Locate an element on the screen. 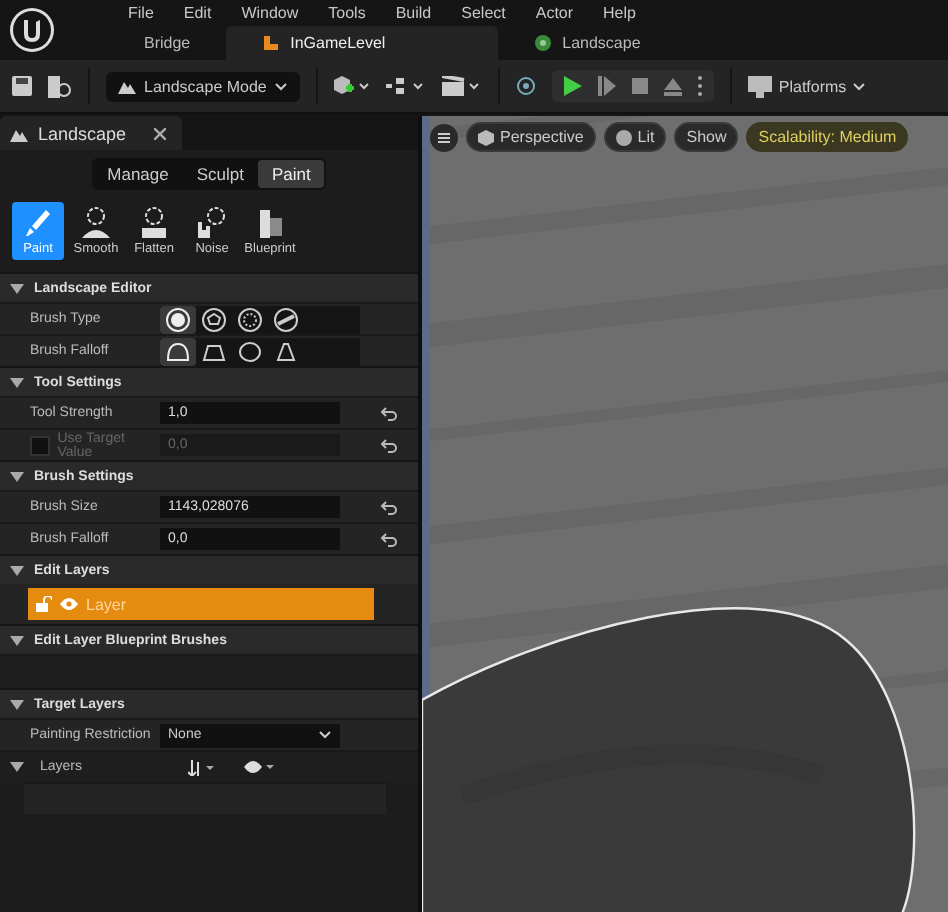 This screenshot has width=948, height=912. linear-falloff-icon is located at coordinates (214, 352).